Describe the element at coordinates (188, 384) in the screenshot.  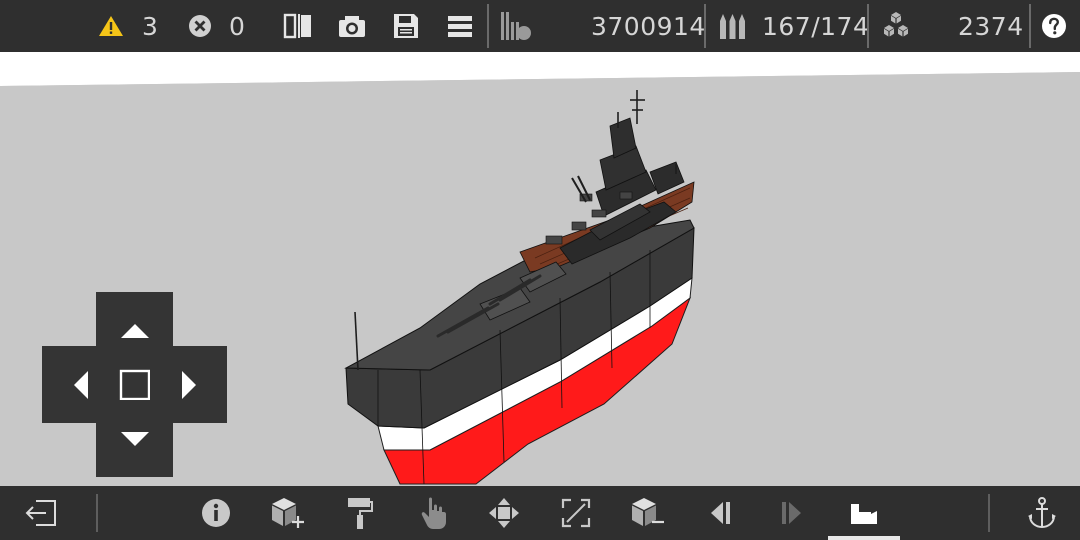
I see `arrow-right-icon` at that location.